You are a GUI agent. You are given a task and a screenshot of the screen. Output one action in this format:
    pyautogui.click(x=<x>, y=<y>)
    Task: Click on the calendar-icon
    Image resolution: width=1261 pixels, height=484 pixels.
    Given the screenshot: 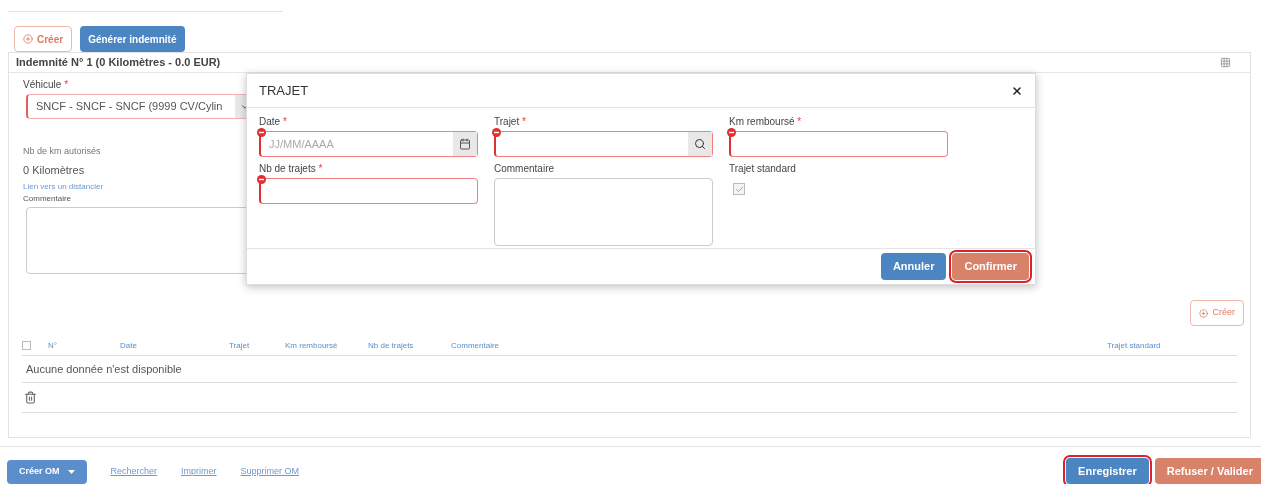 What is the action you would take?
    pyautogui.click(x=465, y=144)
    